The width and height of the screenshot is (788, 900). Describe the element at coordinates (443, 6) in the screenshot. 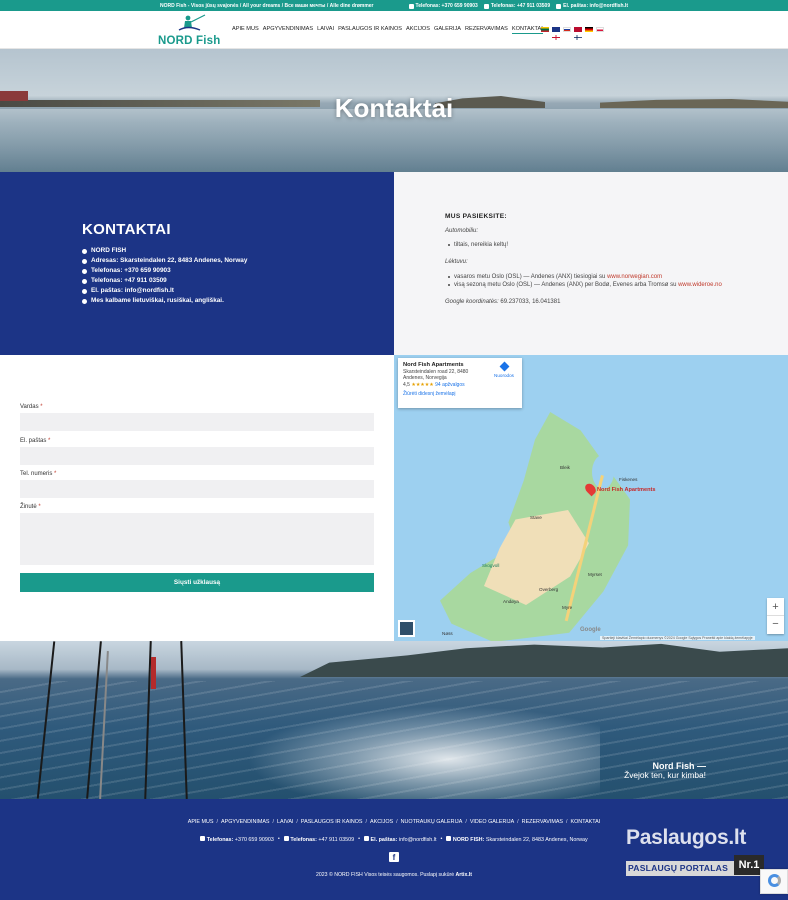

I see `top-phone-1: Telefonas: +370 659 90903` at that location.